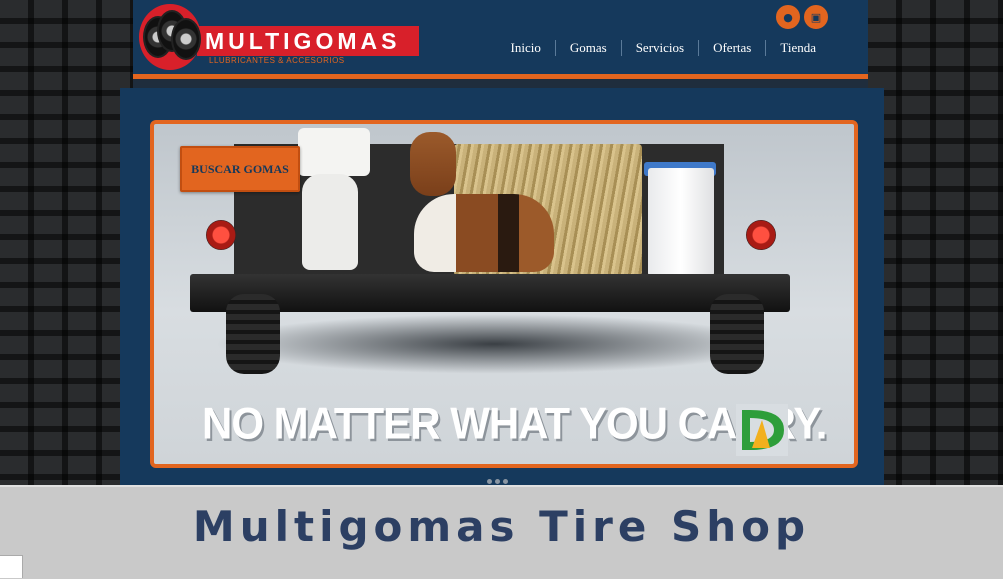  I want to click on basset-hound-body, so click(484, 233).